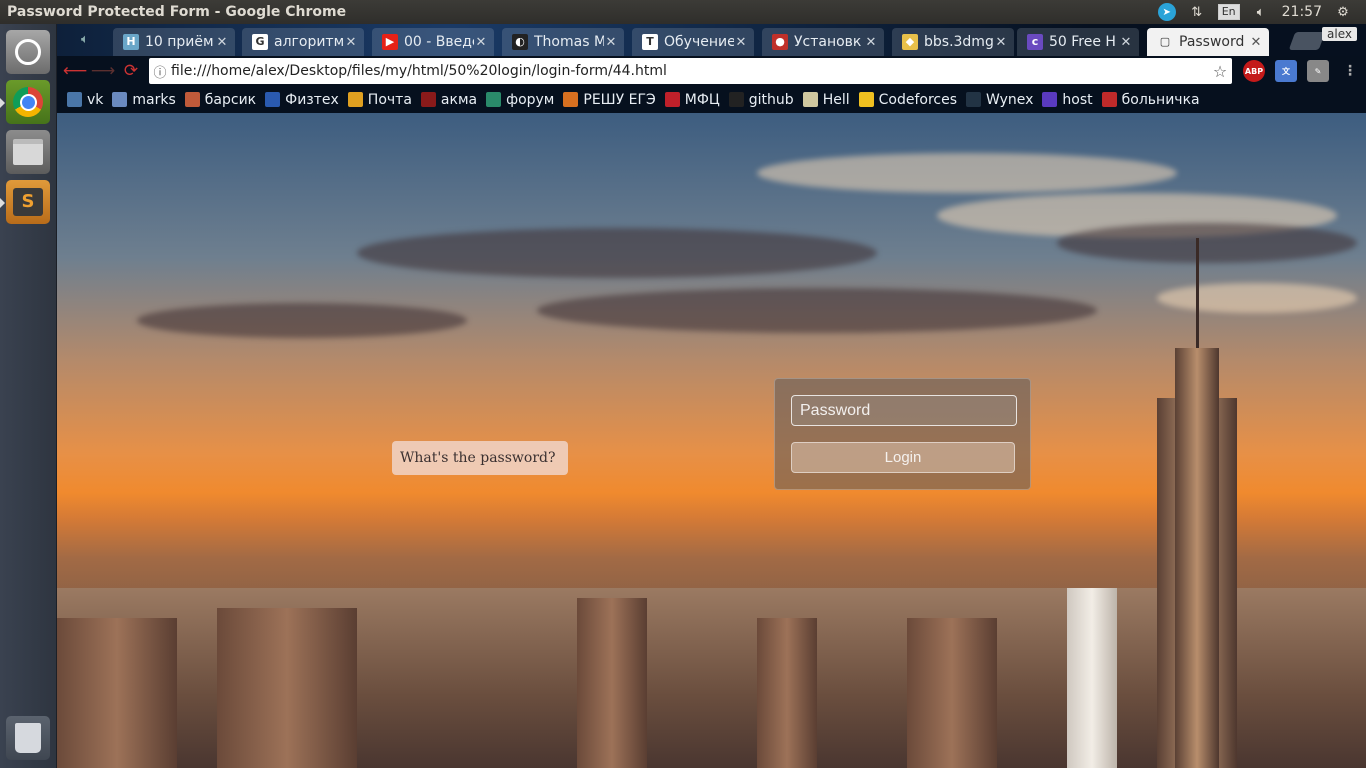 This screenshot has width=1366, height=768. Describe the element at coordinates (160, 71) in the screenshot. I see `info-icon: ⓘ` at that location.